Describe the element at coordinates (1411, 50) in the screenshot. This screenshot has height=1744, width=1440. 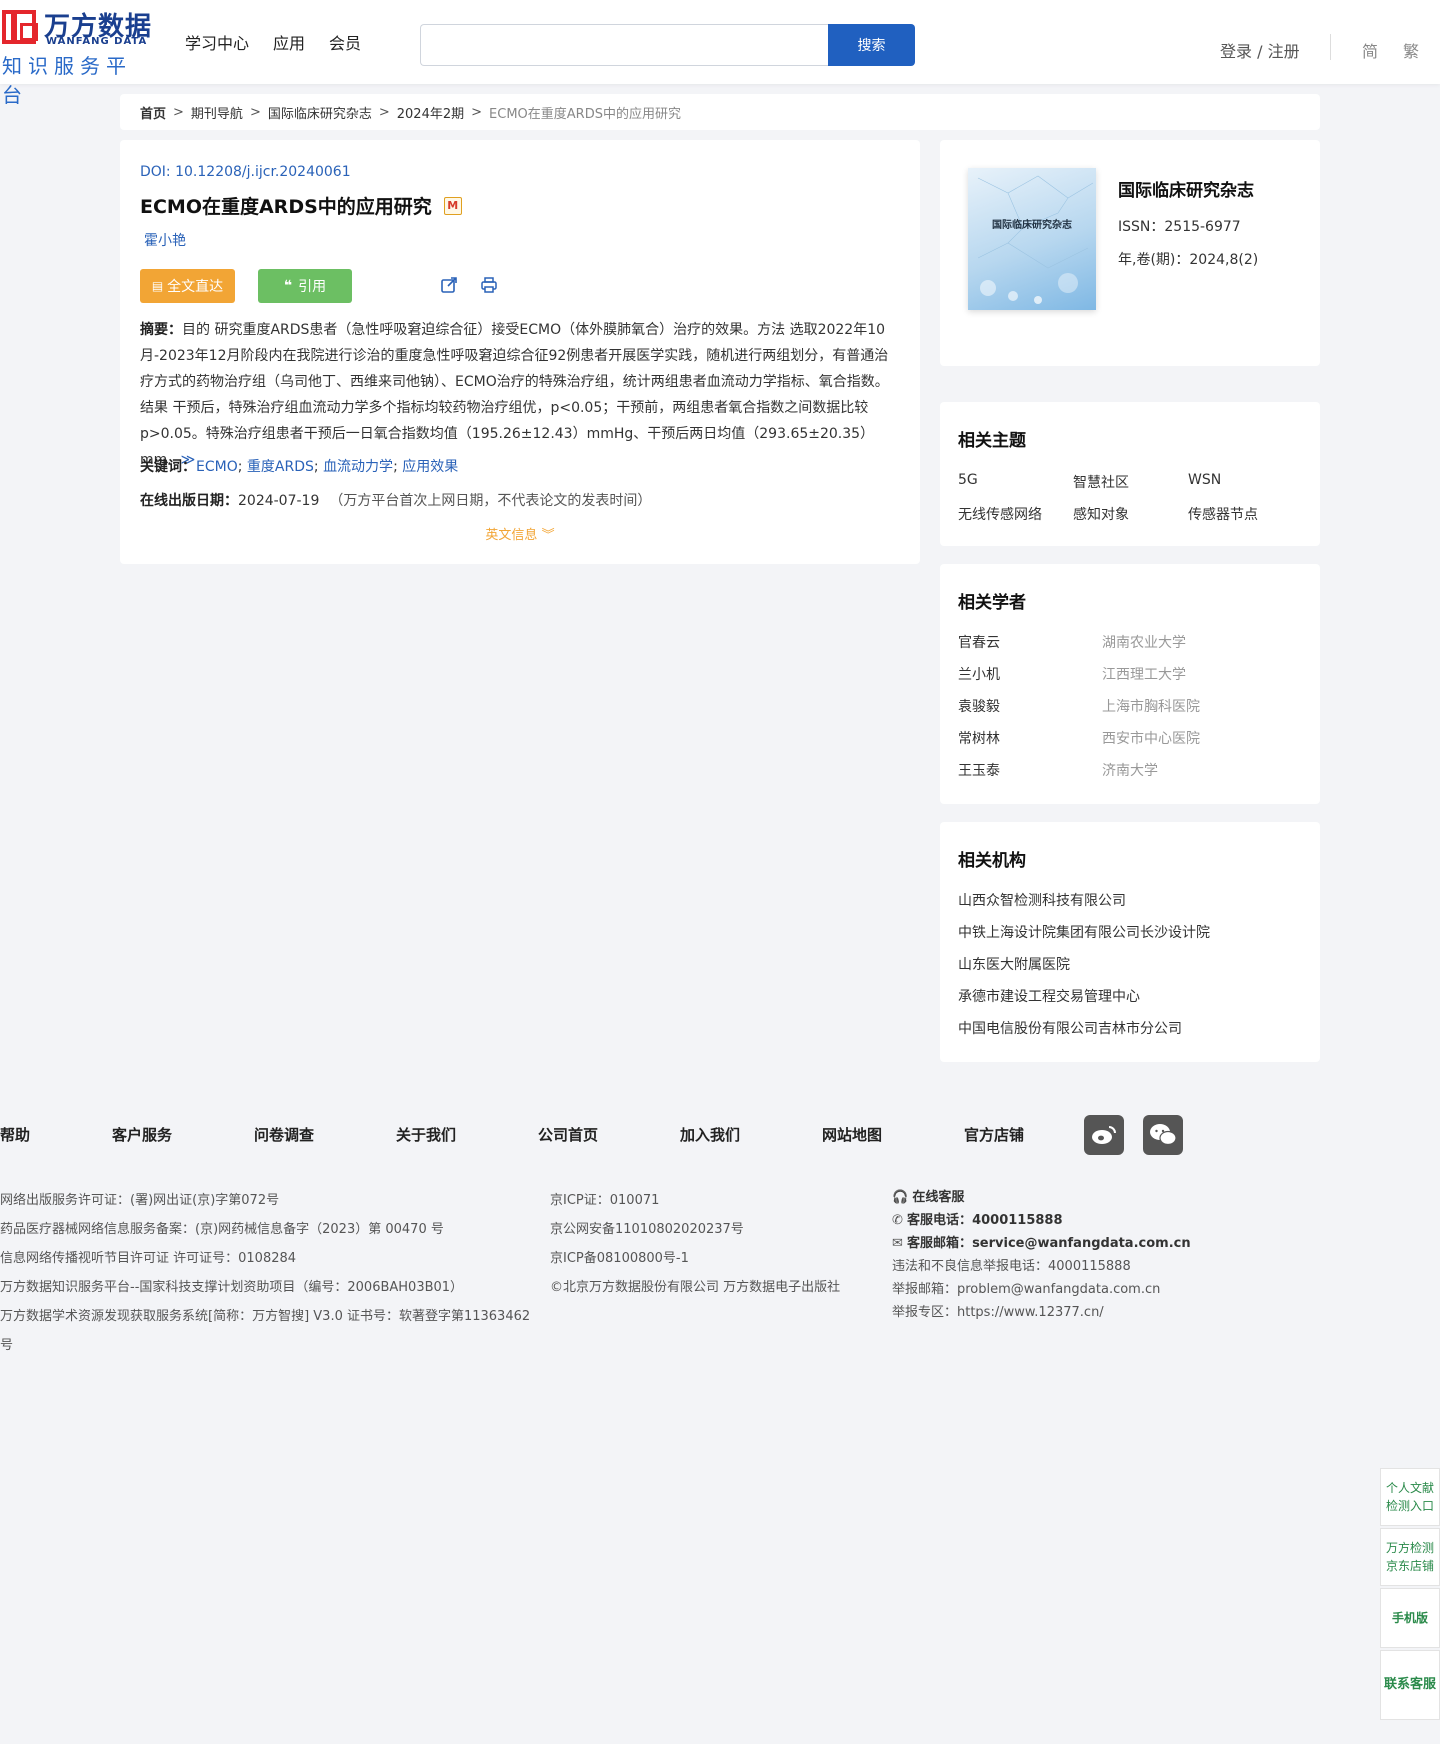
I see `lang-traditional: 繁` at that location.